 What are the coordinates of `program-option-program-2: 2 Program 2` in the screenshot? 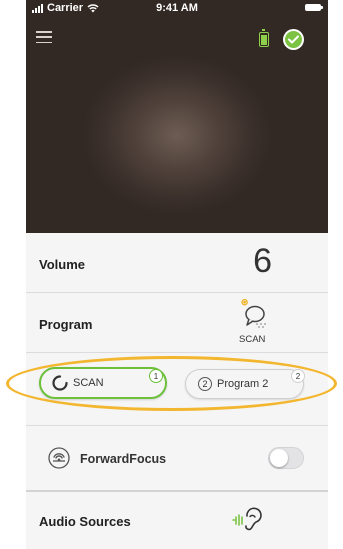 It's located at (244, 384).